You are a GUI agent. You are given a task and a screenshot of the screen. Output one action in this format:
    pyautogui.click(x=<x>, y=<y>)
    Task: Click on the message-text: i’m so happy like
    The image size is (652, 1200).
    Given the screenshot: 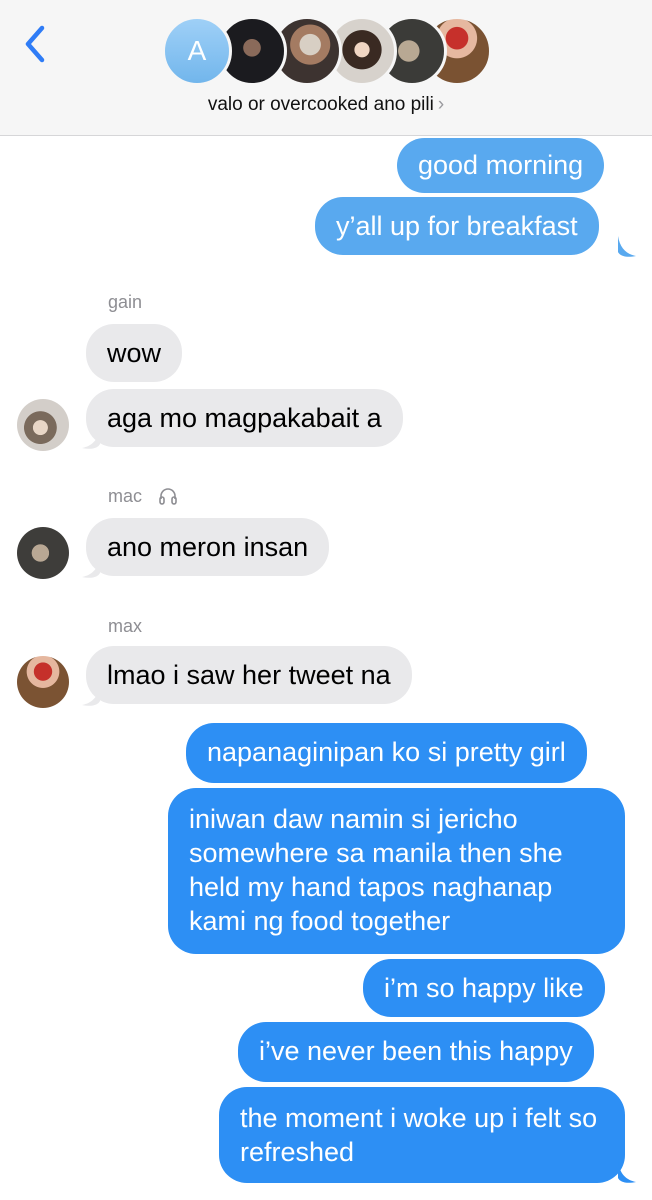 What is the action you would take?
    pyautogui.click(x=484, y=988)
    